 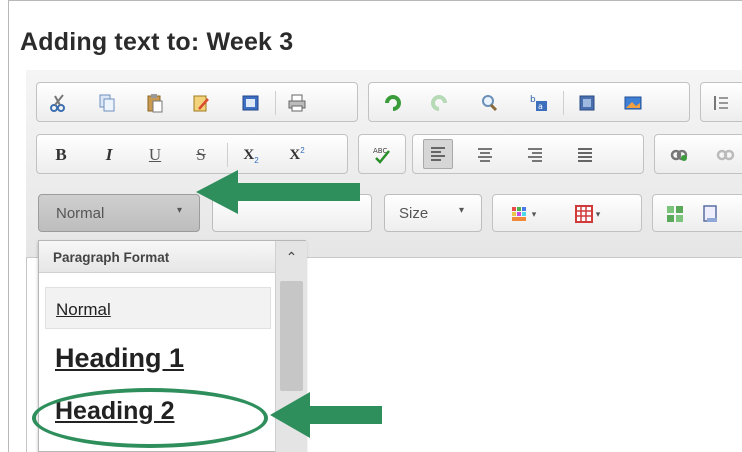 I want to click on align-left-button, so click(x=438, y=154).